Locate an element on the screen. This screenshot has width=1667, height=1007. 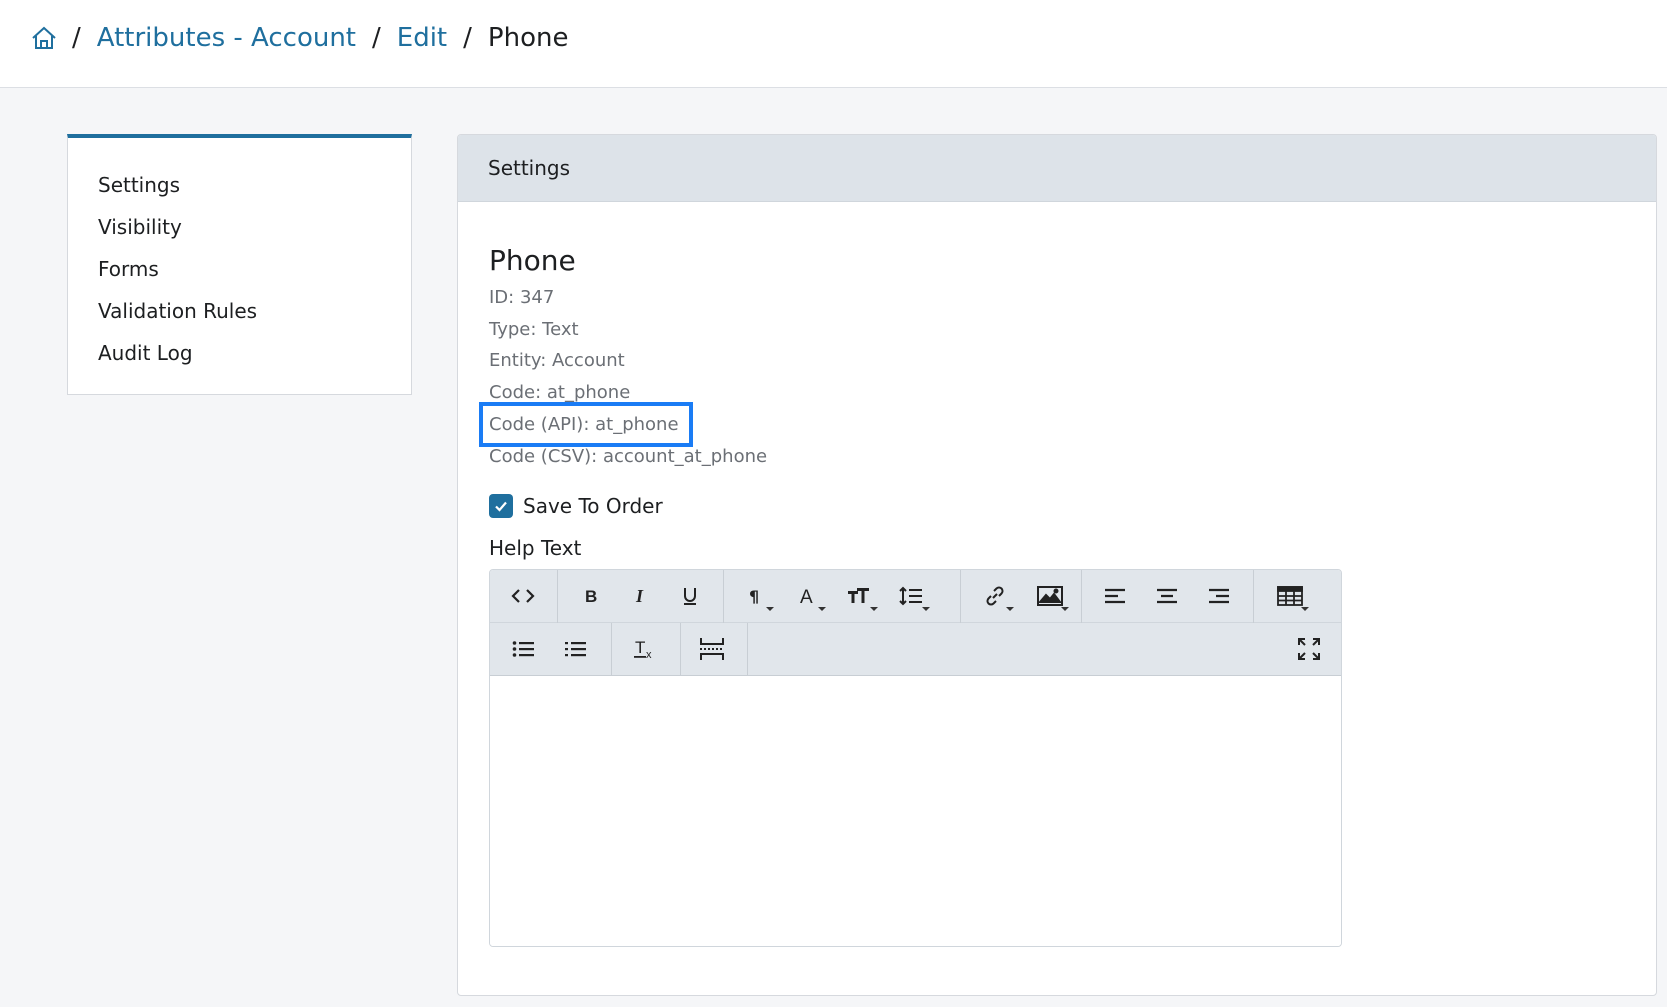
align-right-icon is located at coordinates (1219, 596).